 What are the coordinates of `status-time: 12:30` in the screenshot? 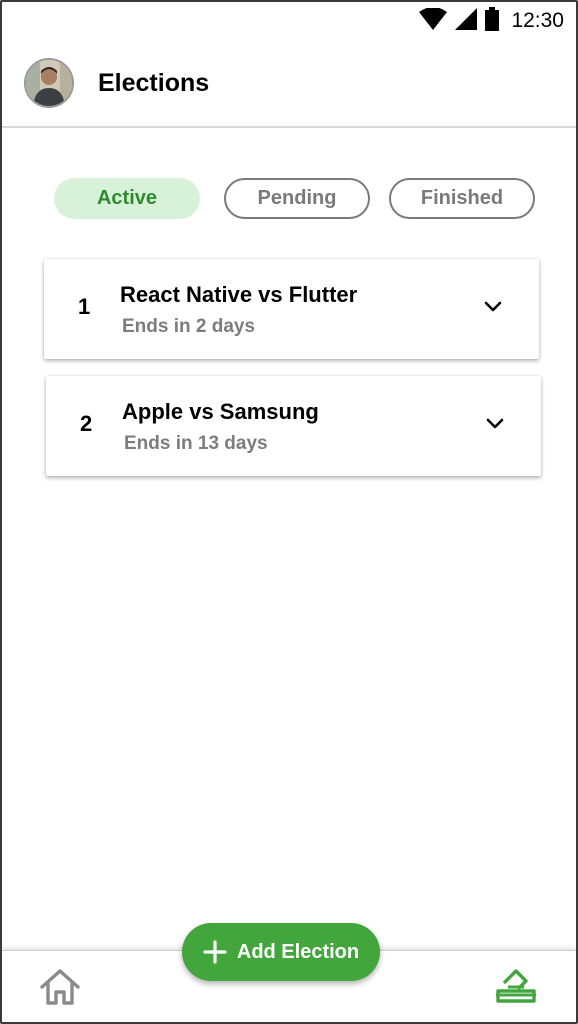 It's located at (537, 20).